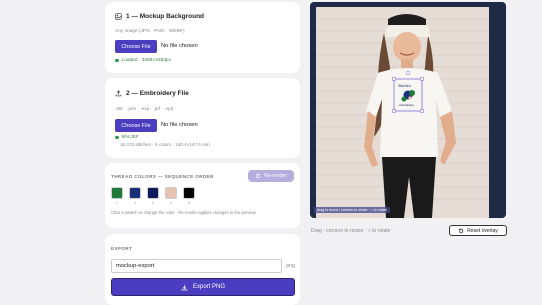  I want to click on background-loaded-text: Loaded · 3368×4353px, so click(146, 60).